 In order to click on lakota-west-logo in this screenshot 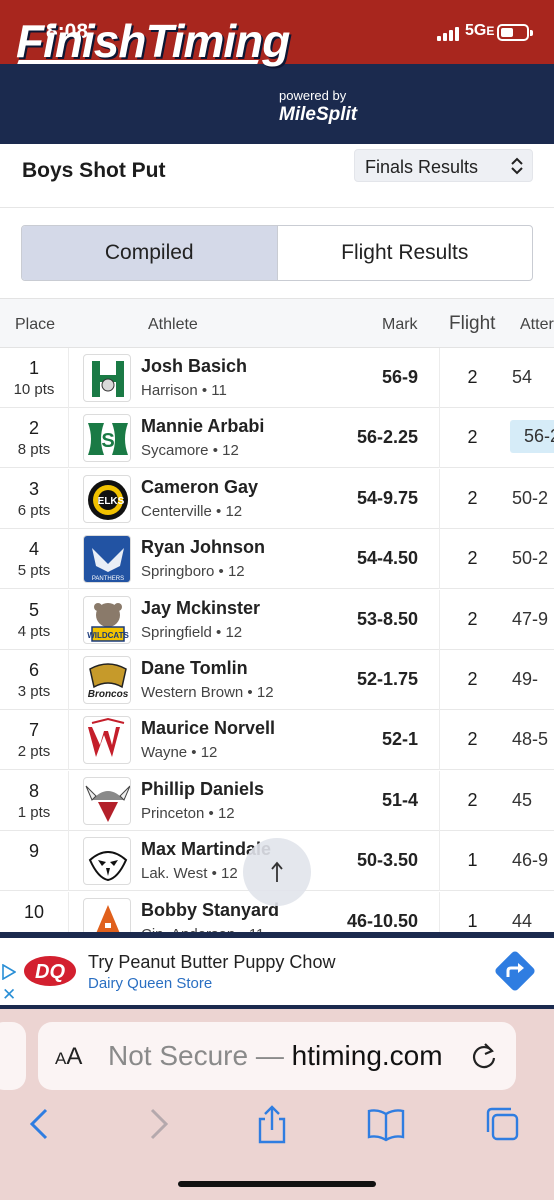, I will do `click(108, 866)`.